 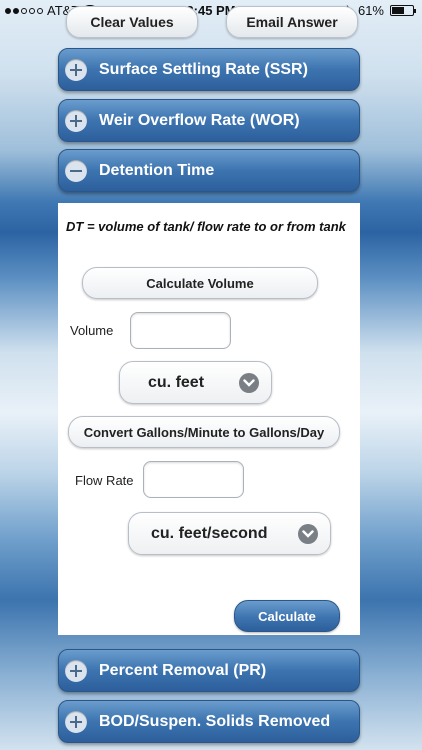 I want to click on email-answer-button: Email Answer, so click(x=292, y=22).